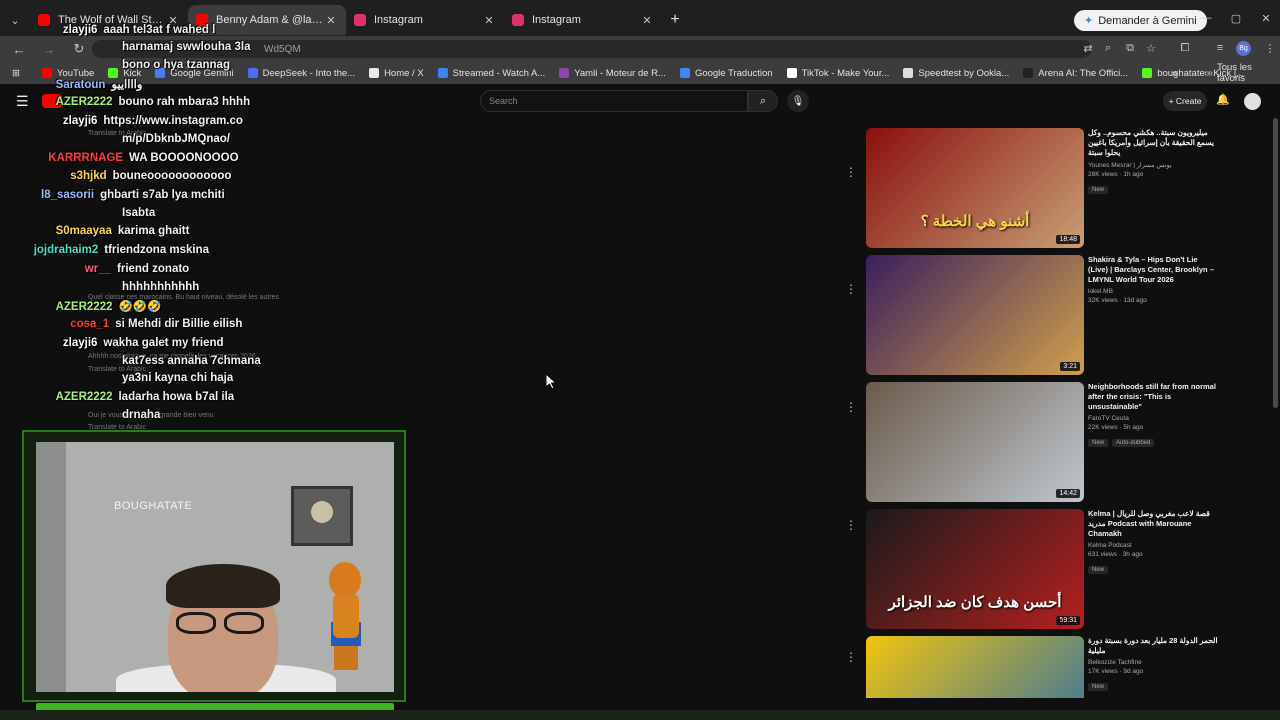 Image resolution: width=1280 pixels, height=720 pixels. Describe the element at coordinates (143, 158) in the screenshot. I see `chat-message: KARRRNAGE WA BOOOONOOOO` at that location.